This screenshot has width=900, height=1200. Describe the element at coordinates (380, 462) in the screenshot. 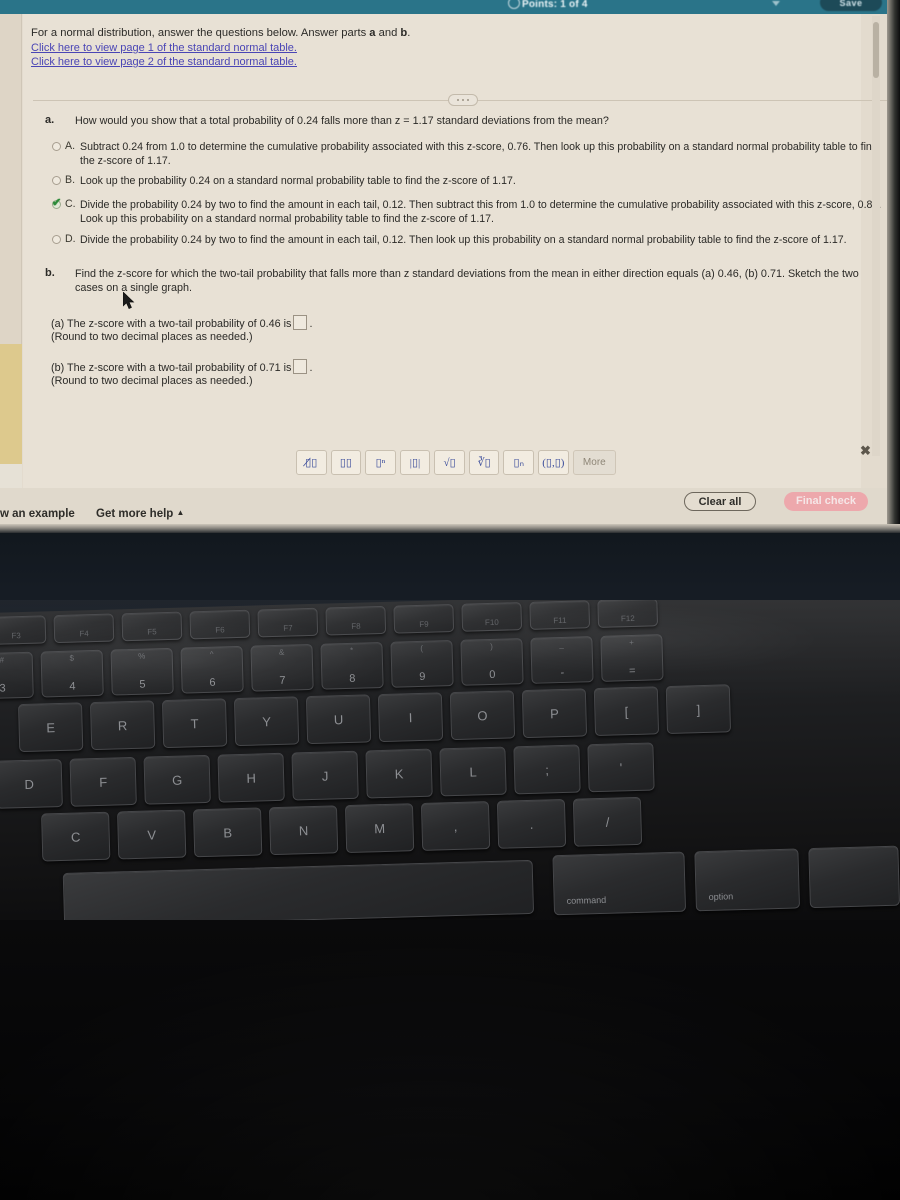

I see `exponent-button: ▯ⁿ` at that location.